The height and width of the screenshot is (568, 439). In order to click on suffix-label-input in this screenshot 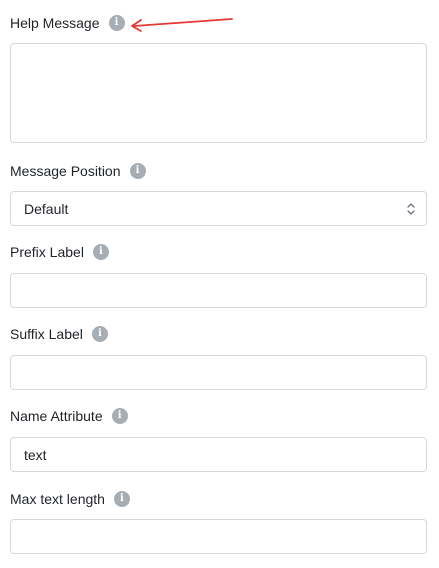, I will do `click(218, 372)`.